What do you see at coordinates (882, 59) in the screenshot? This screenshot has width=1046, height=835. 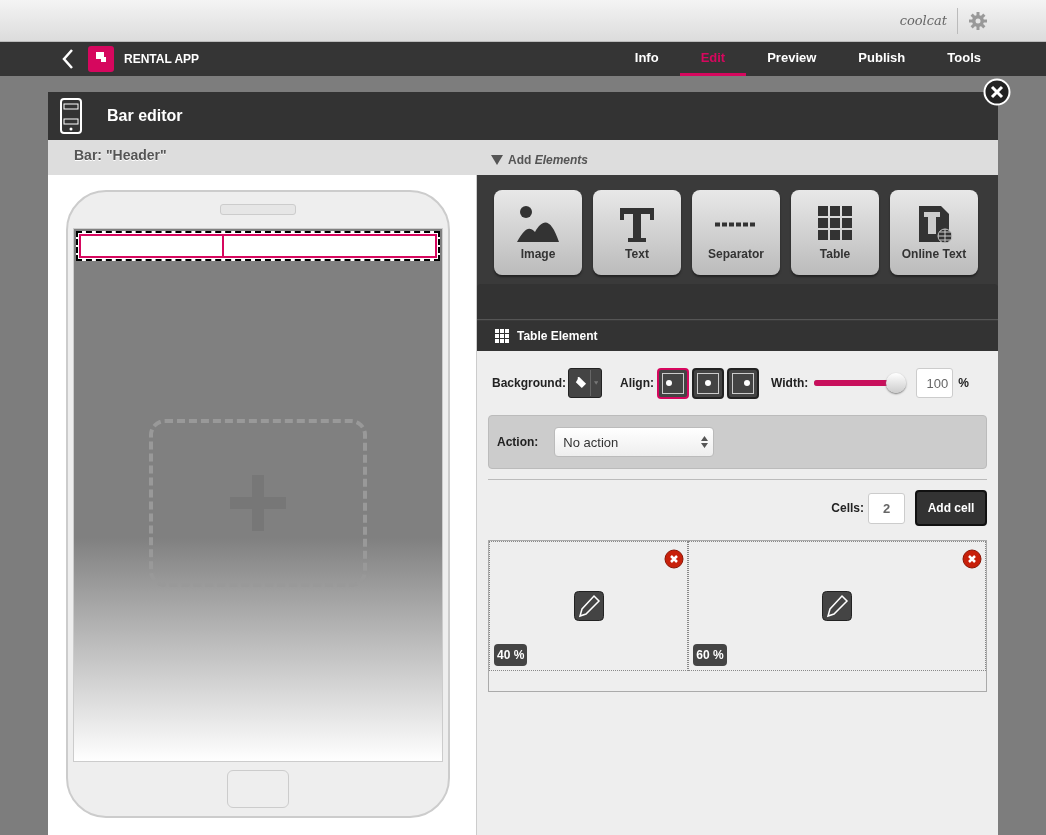 I see `nav-tab: Publish` at bounding box center [882, 59].